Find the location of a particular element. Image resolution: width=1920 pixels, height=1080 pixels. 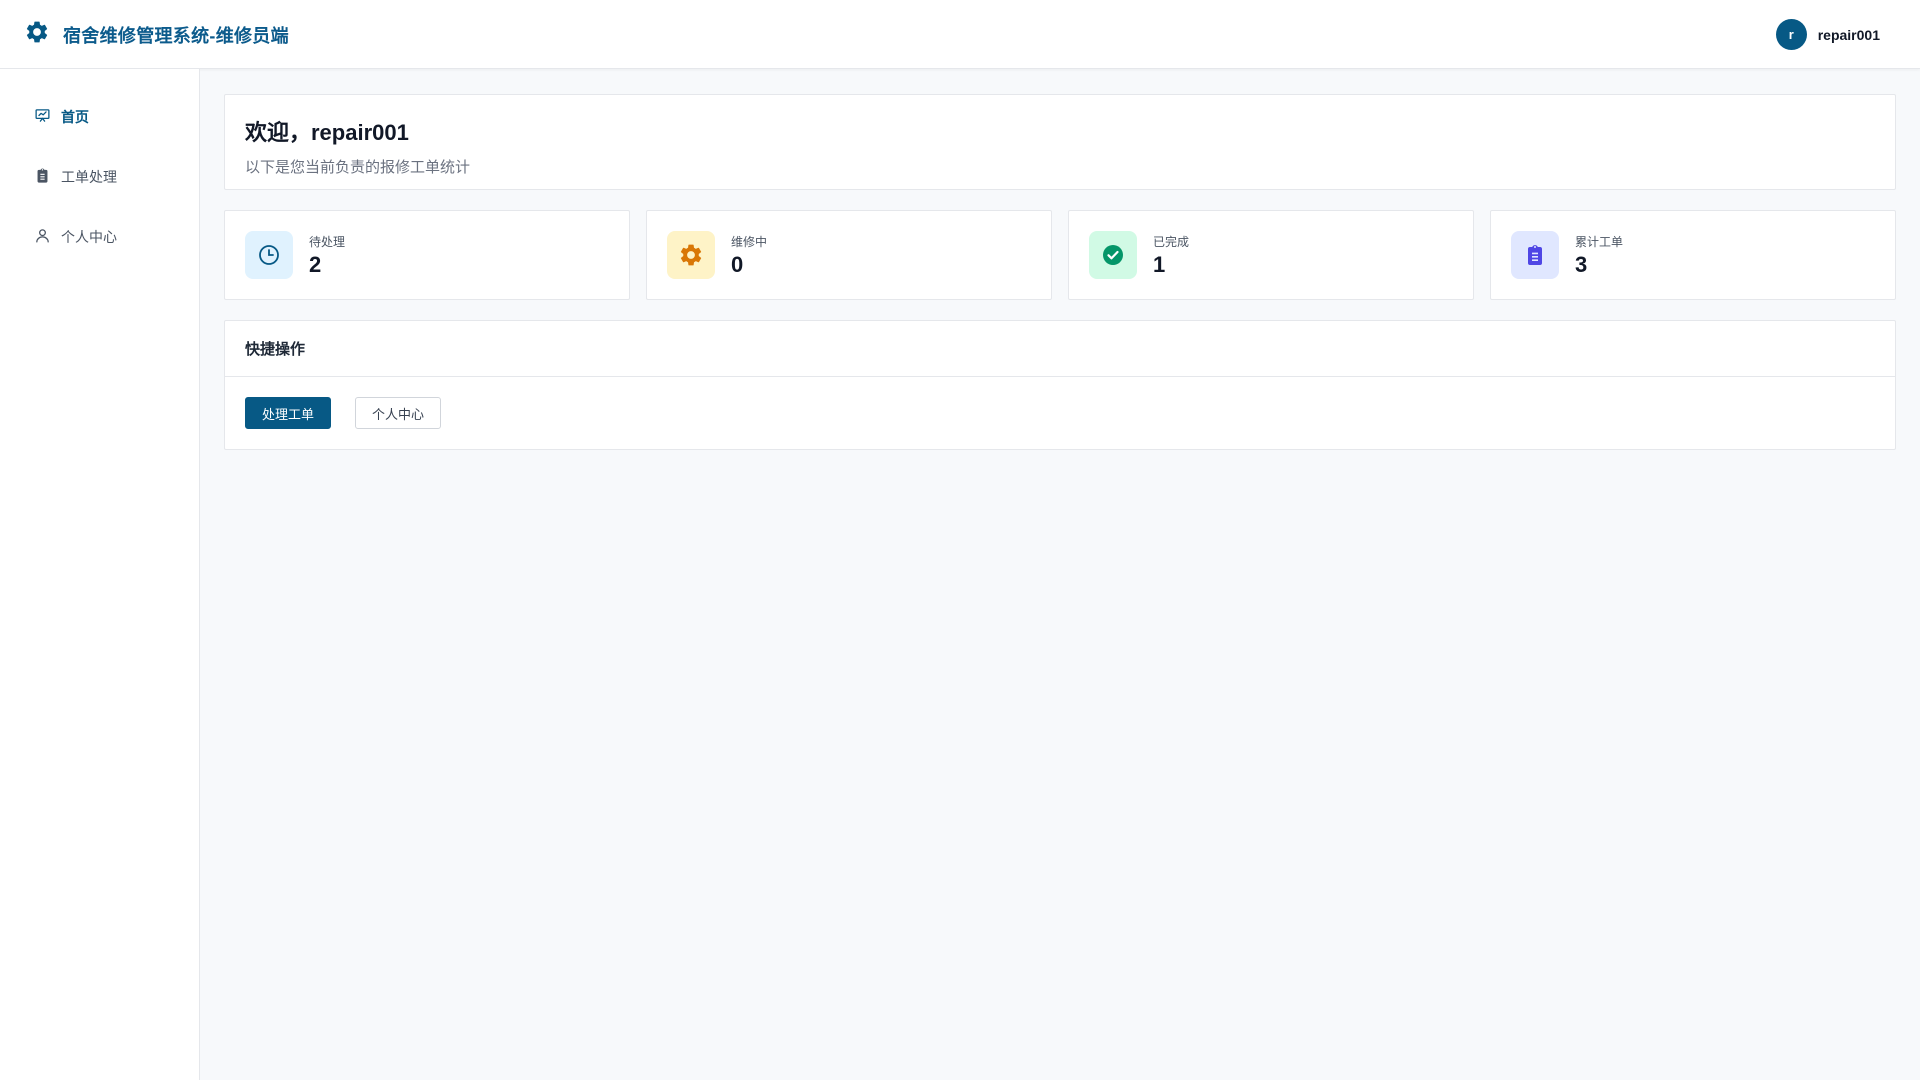

sidebar-item-work-orders: 工单处理 is located at coordinates (75, 177).